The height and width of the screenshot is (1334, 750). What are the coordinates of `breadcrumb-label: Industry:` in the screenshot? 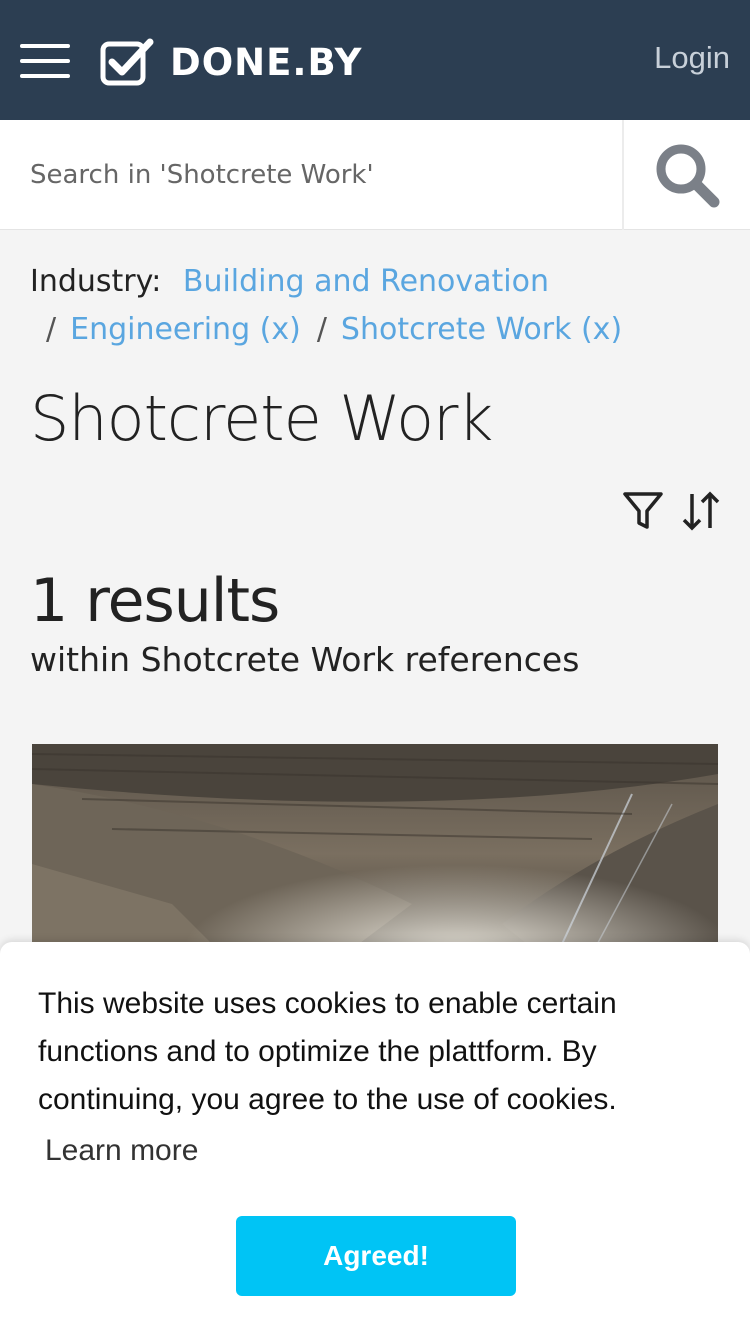 It's located at (96, 281).